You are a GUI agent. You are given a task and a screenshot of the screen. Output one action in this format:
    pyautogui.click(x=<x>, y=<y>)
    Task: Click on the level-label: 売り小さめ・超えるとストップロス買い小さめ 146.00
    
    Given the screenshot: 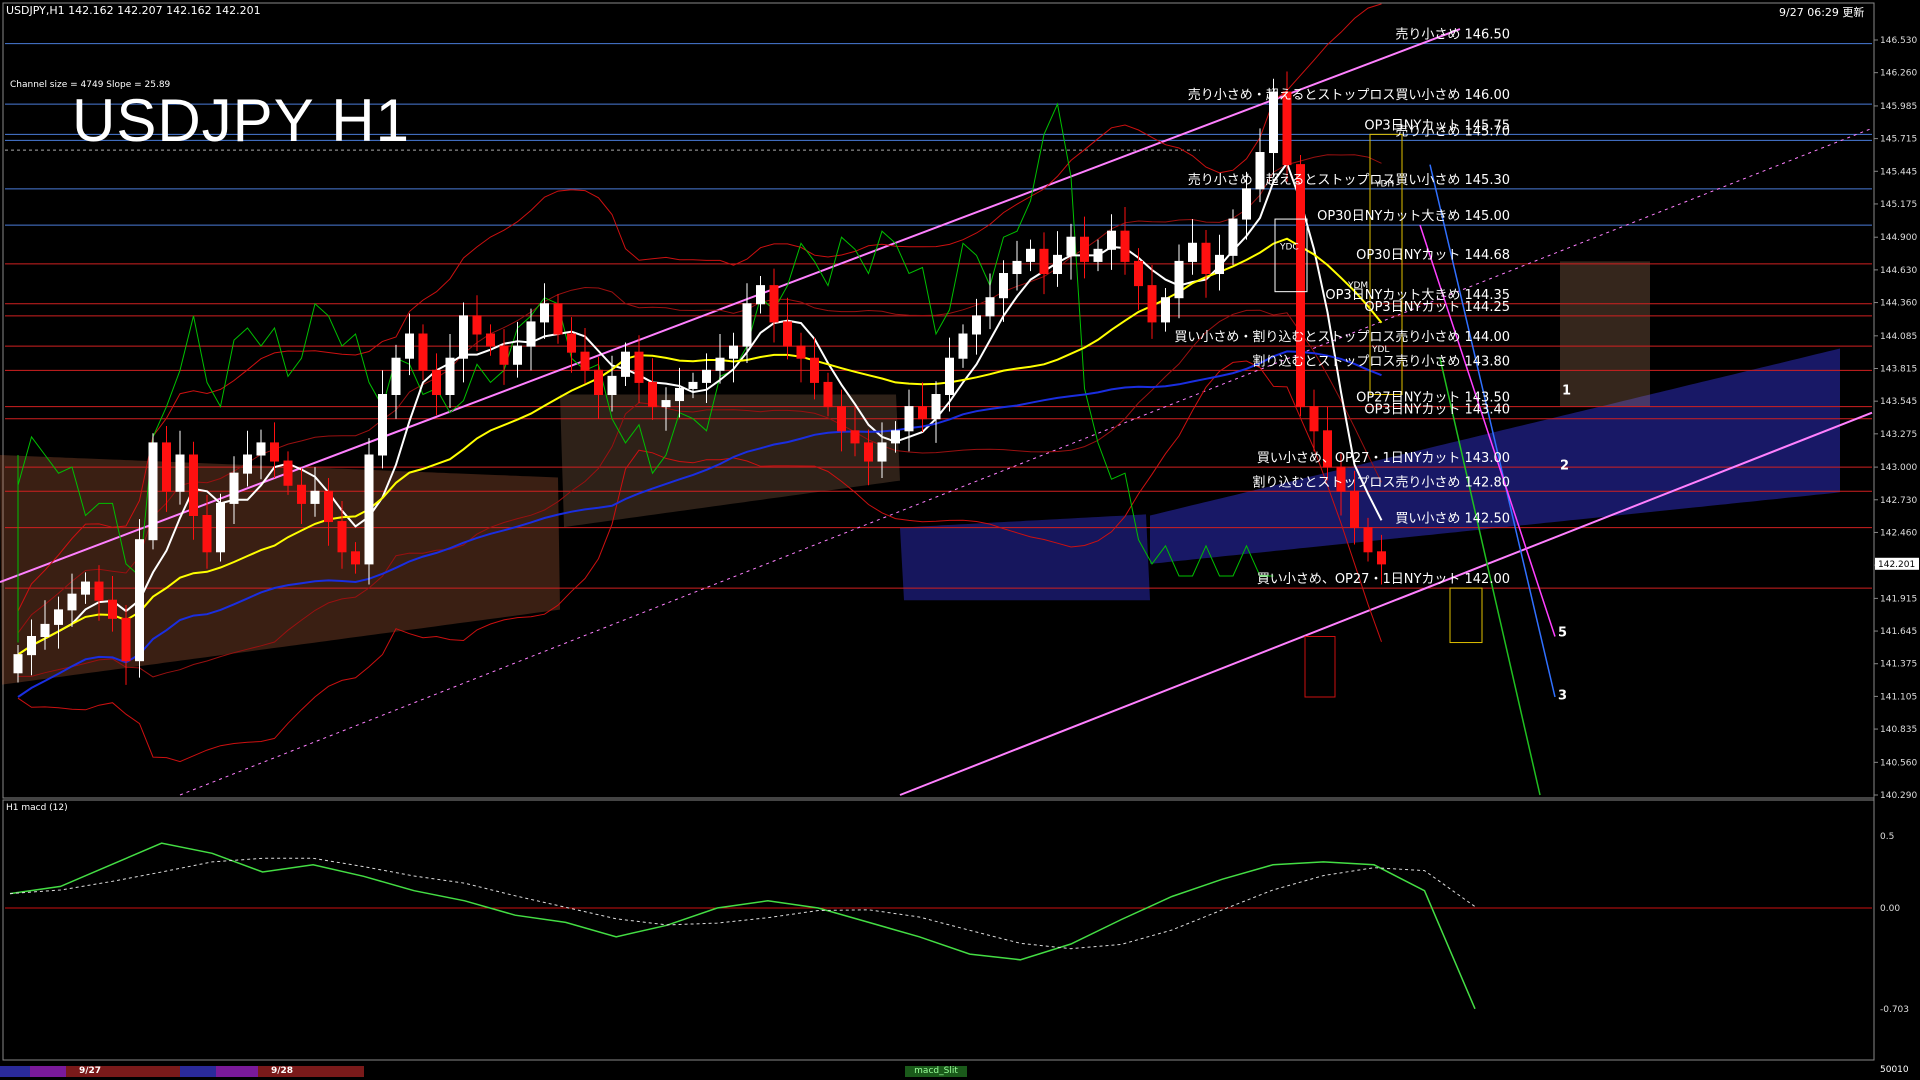 What is the action you would take?
    pyautogui.click(x=1349, y=95)
    